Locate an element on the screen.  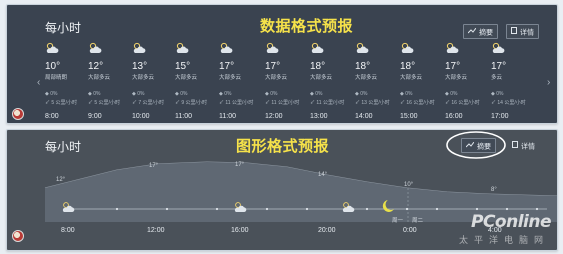
temp-label: 12° is located at coordinates (61, 180).